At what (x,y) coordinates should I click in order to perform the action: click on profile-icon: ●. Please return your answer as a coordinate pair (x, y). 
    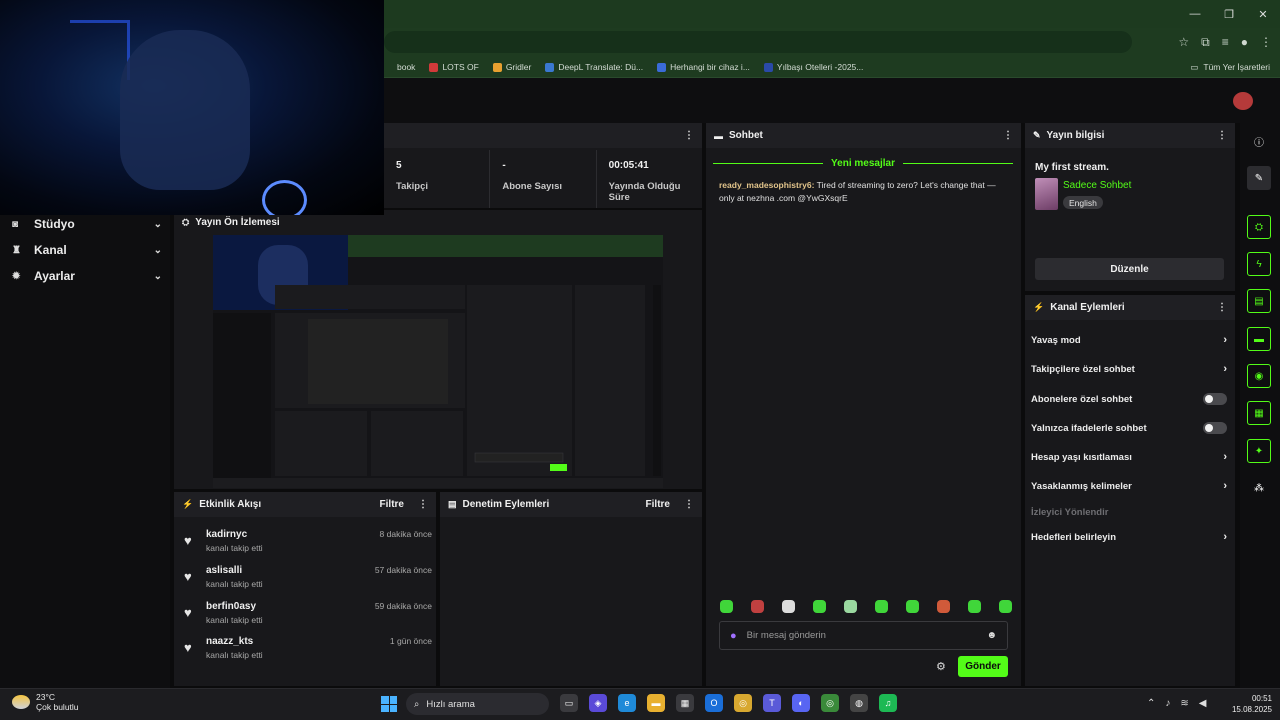
    Looking at the image, I should click on (1244, 42).